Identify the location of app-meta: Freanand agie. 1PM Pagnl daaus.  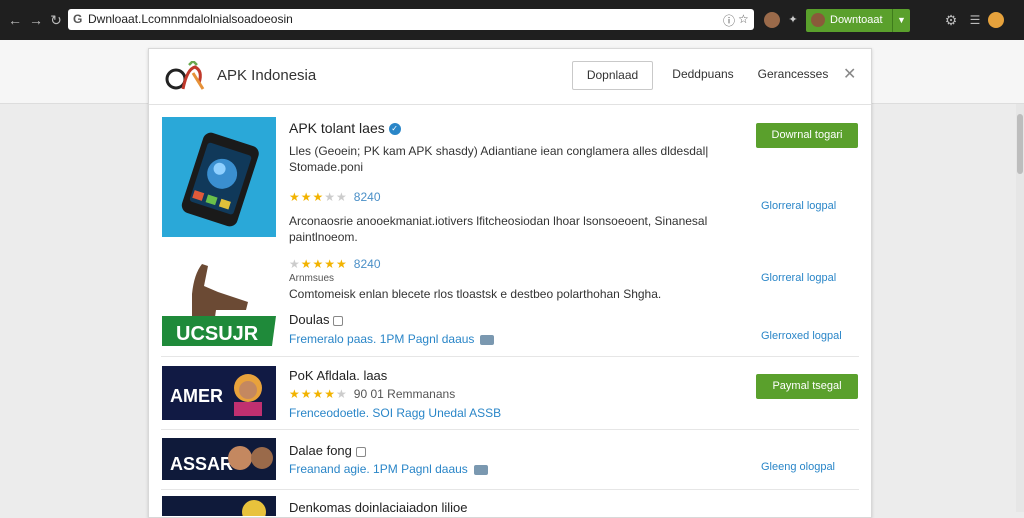
(378, 469).